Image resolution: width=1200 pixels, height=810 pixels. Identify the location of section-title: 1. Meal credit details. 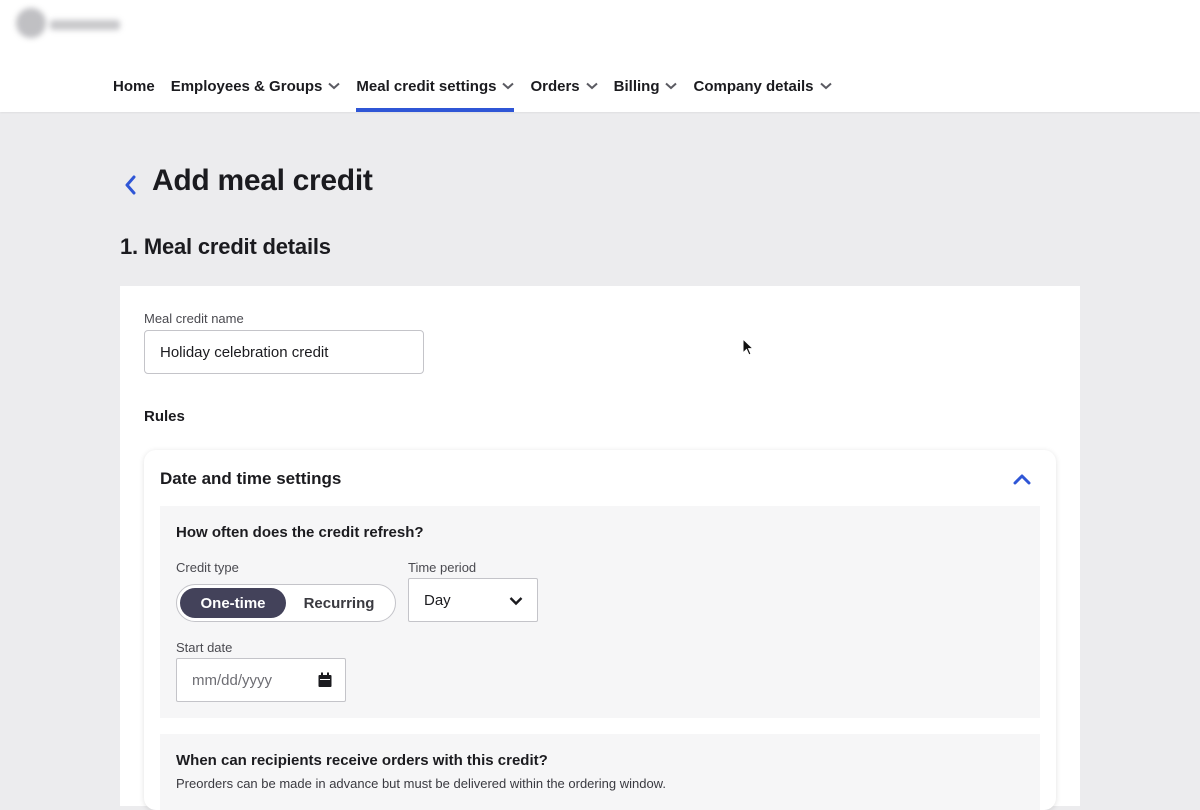
(225, 246).